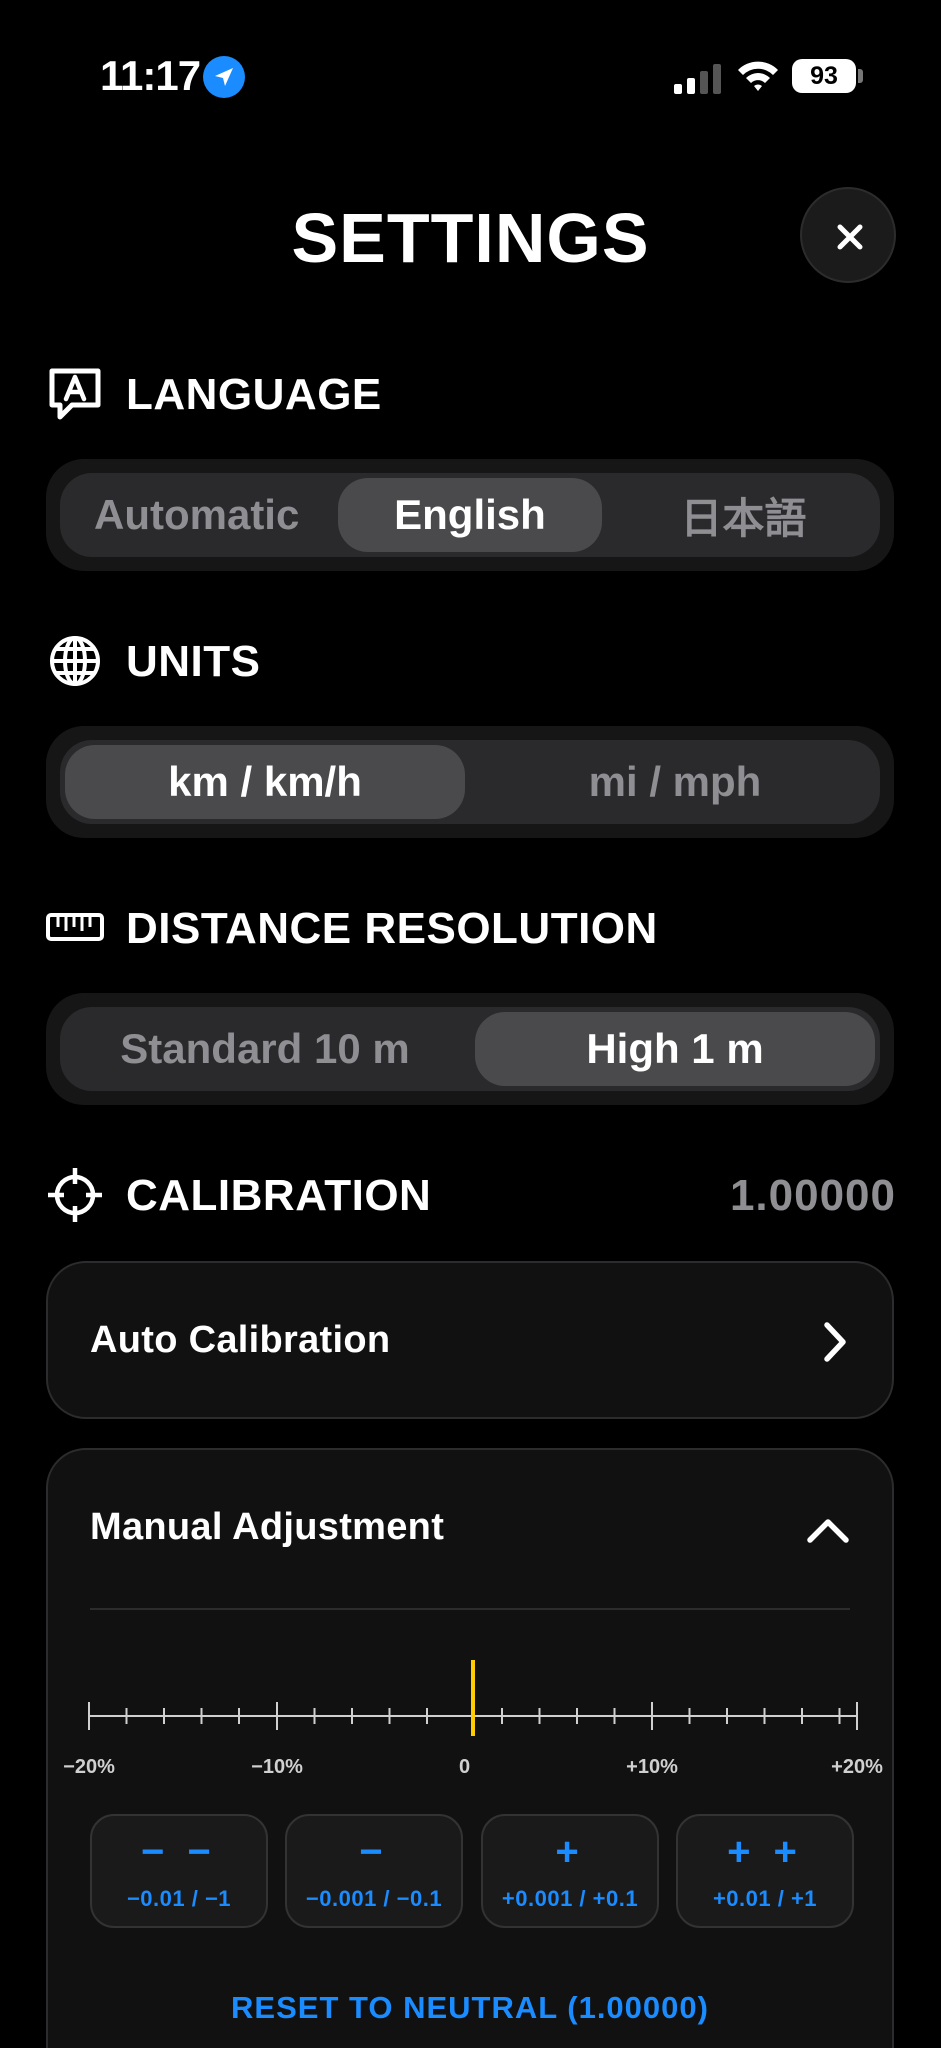  I want to click on language-option-english: English, so click(470, 515).